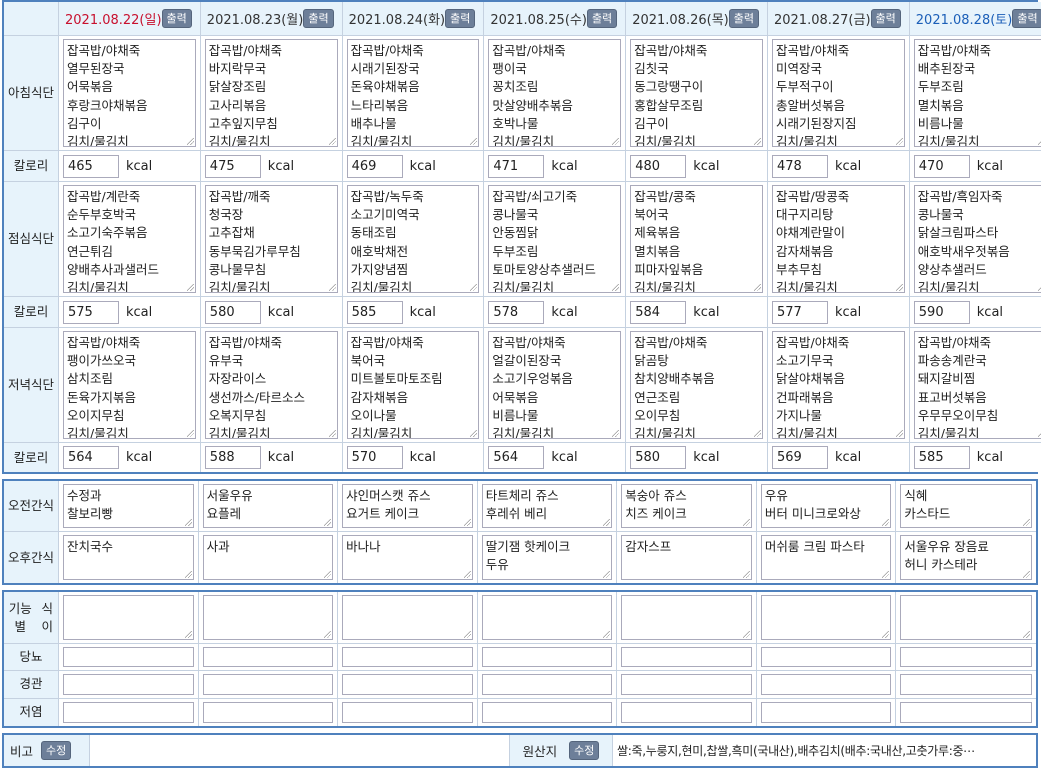  I want to click on am-snack-textarea: 우유 버터 미니크로와상, so click(826, 506).